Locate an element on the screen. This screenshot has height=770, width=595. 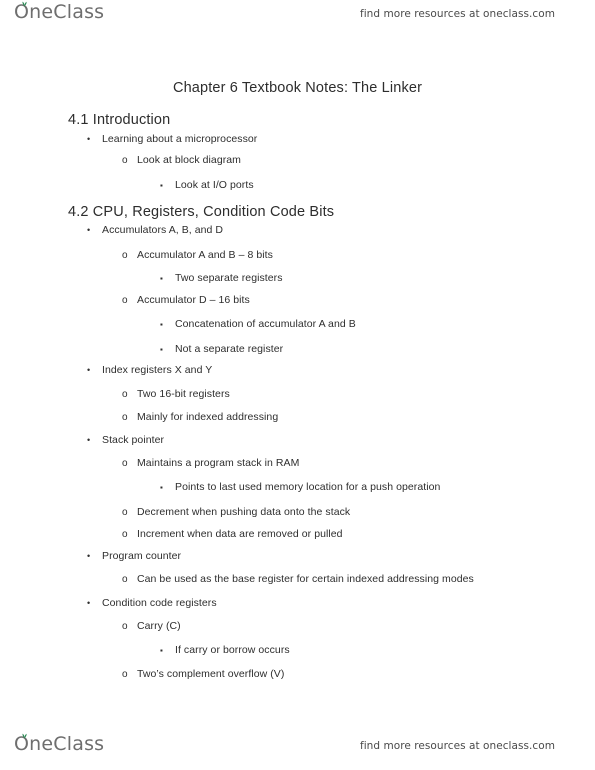
bullet-item-text: Index registers X and Y is located at coordinates (157, 370).